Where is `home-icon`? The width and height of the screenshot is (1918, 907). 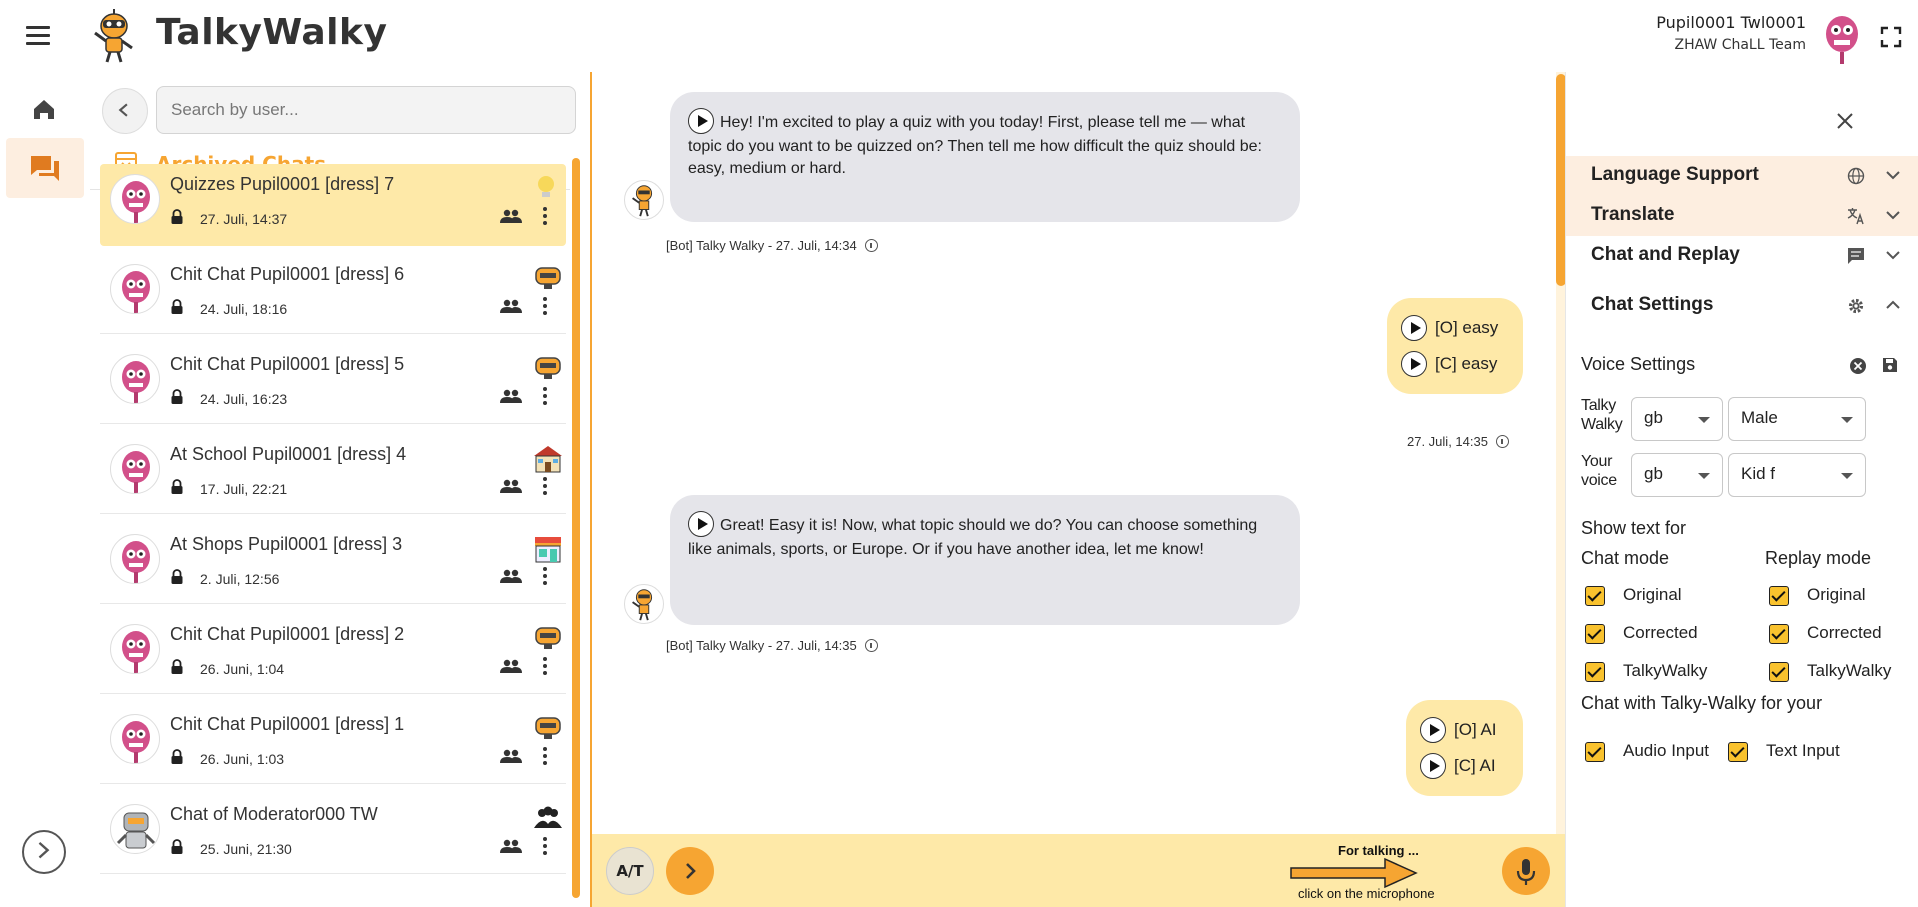
home-icon is located at coordinates (44, 108).